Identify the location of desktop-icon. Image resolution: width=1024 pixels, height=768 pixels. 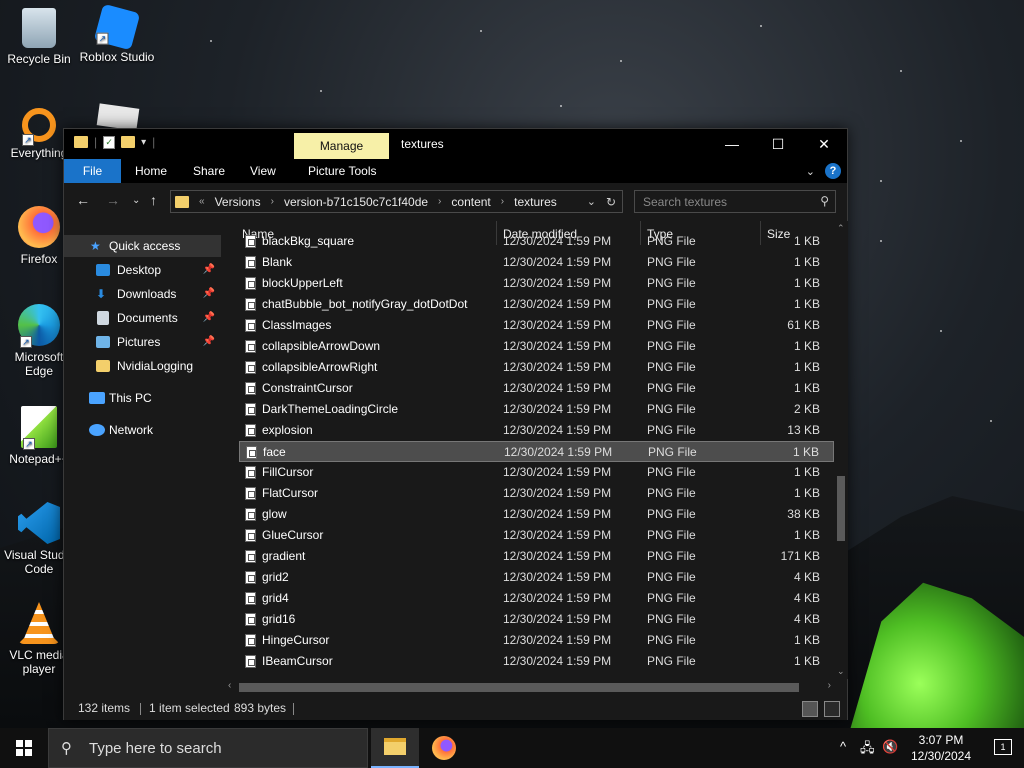
(103, 270).